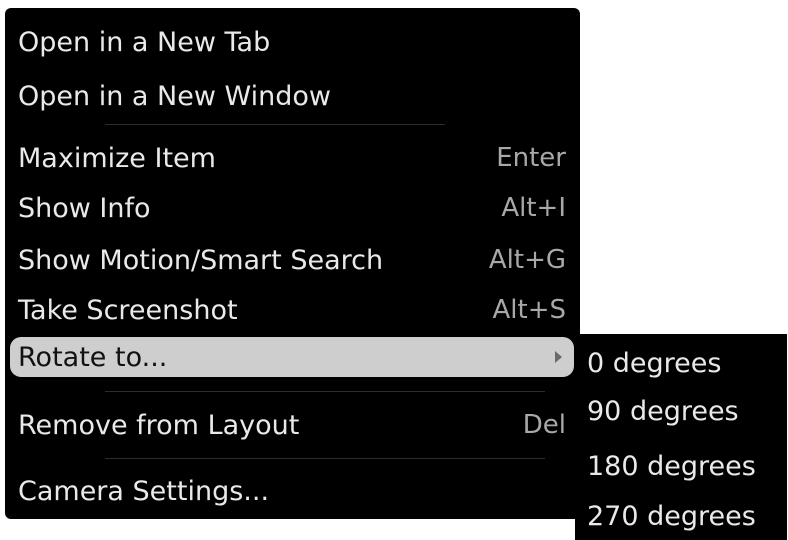 This screenshot has width=788, height=540. I want to click on menu-item-open-new-tab: Open in a New Tab, so click(292, 42).